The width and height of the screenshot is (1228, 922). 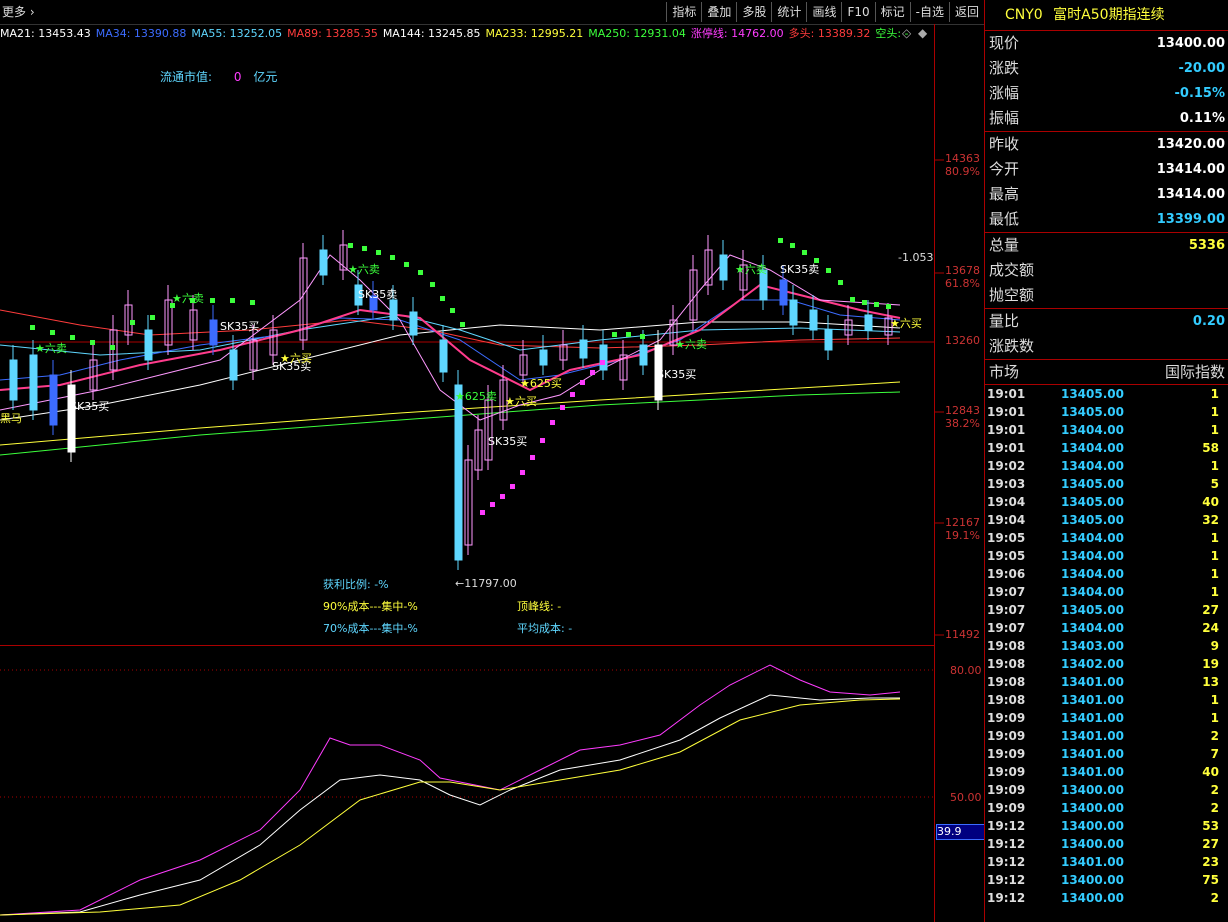 What do you see at coordinates (1106, 372) in the screenshot?
I see `market-row: 市场 国际指数` at bounding box center [1106, 372].